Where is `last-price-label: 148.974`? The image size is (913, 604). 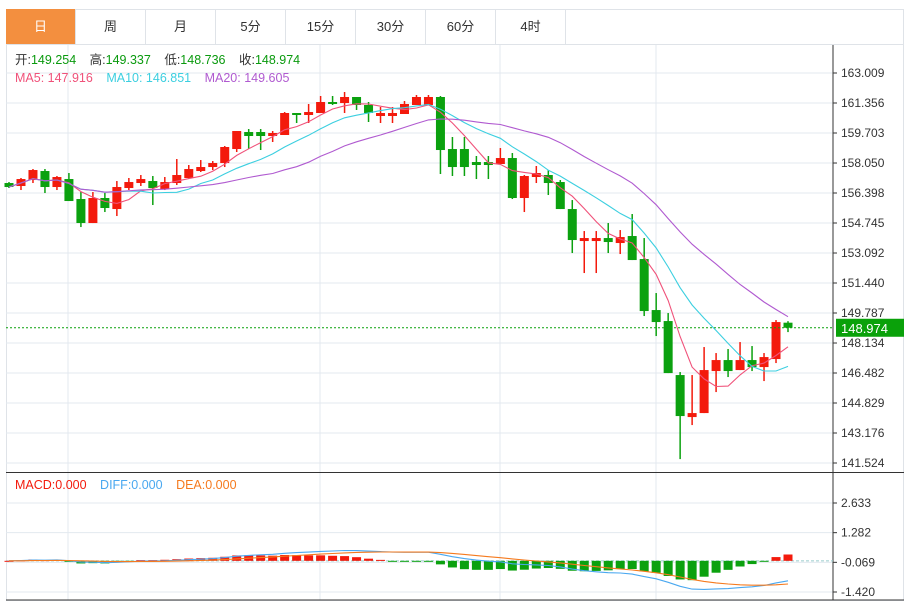
last-price-label: 148.974 is located at coordinates (864, 328).